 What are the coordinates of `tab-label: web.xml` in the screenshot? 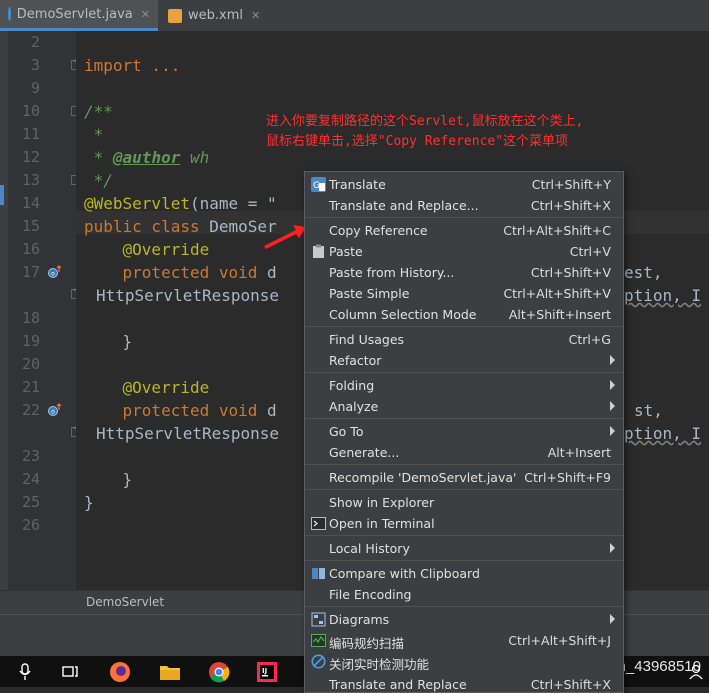 It's located at (215, 15).